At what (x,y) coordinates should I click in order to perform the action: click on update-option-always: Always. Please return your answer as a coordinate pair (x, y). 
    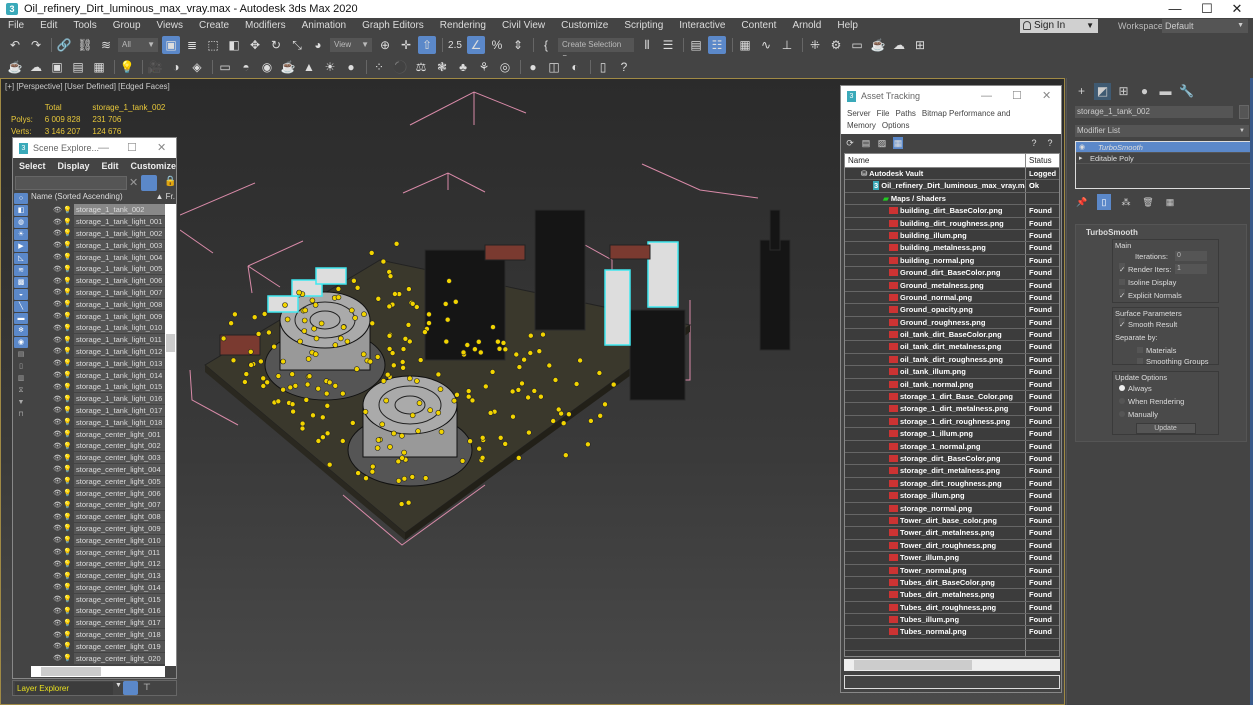
    Looking at the image, I should click on (1165, 388).